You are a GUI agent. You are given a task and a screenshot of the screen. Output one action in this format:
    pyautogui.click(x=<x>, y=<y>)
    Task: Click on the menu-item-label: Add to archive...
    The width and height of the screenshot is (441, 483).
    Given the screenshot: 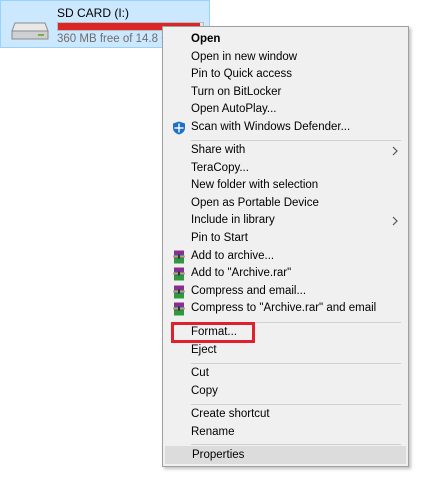 What is the action you would take?
    pyautogui.click(x=233, y=256)
    